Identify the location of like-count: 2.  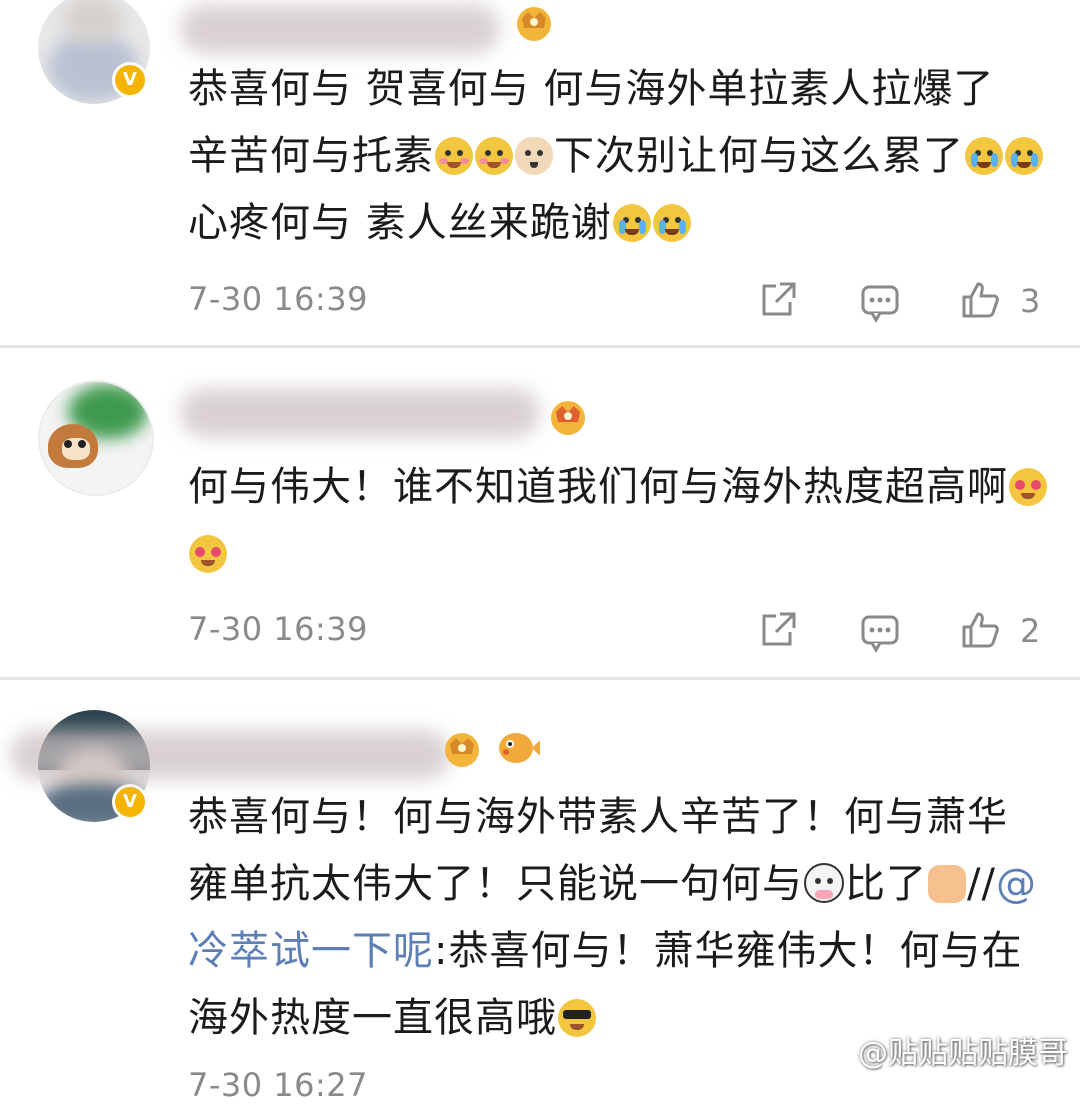
(1030, 631).